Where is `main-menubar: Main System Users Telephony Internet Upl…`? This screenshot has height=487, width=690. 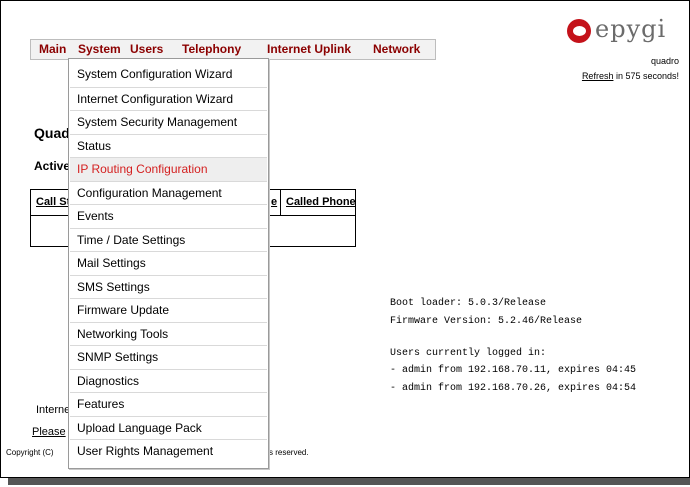
main-menubar: Main System Users Telephony Internet Upl… is located at coordinates (233, 49).